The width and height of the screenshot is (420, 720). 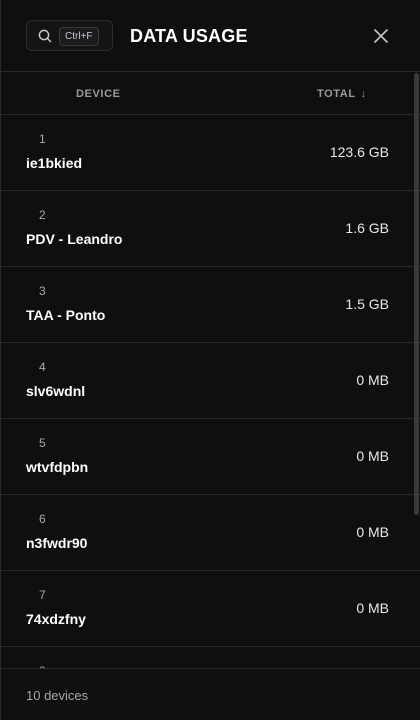 I want to click on search-button: Ctrl+F, so click(x=69, y=35).